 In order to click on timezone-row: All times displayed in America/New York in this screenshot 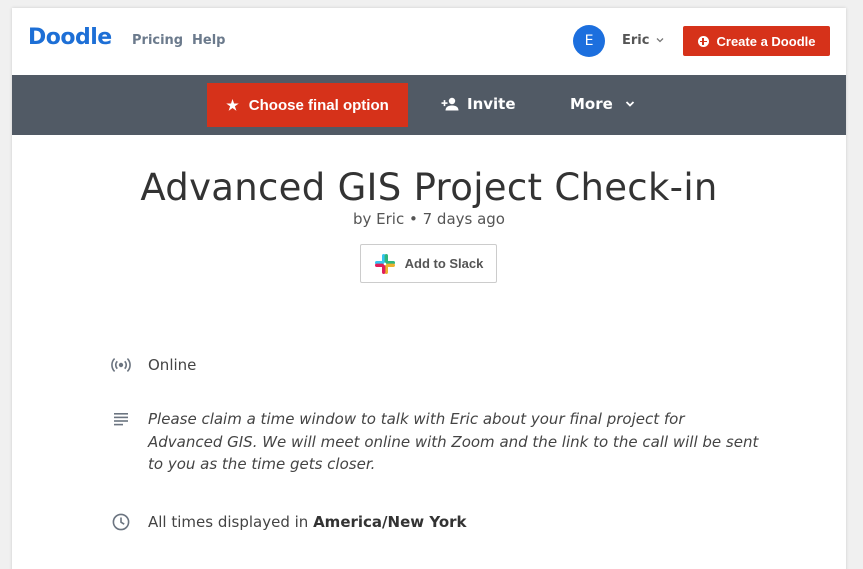, I will do `click(435, 522)`.